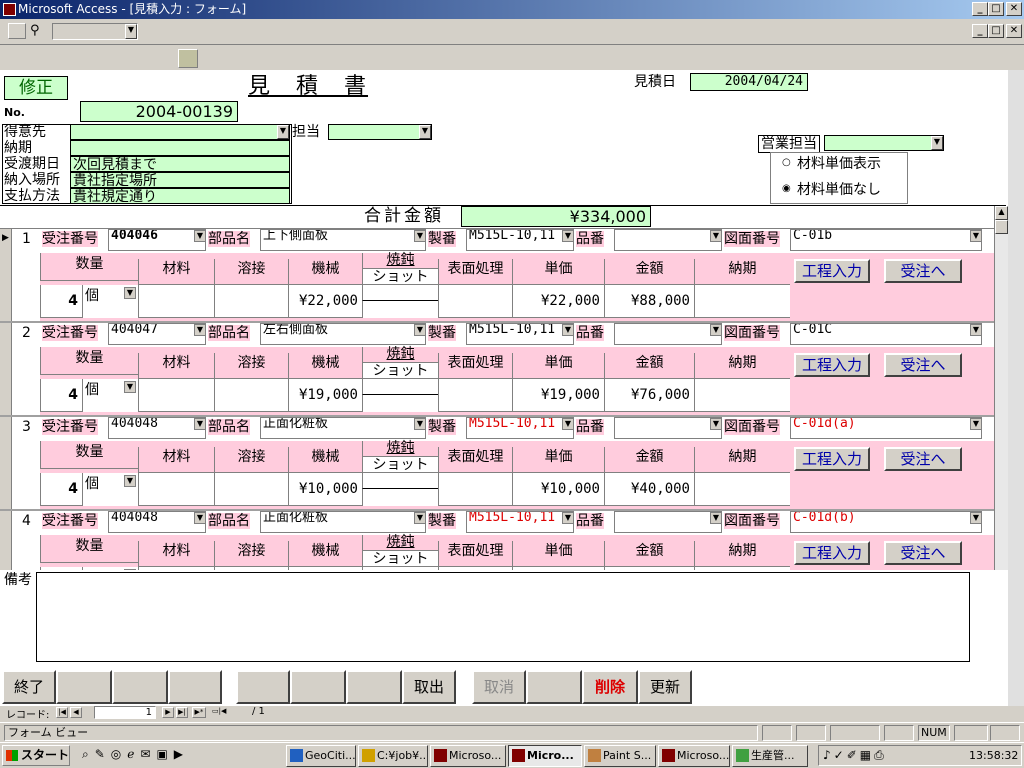  Describe the element at coordinates (1001, 388) in the screenshot. I see `subform-scrollbar: ▲` at that location.